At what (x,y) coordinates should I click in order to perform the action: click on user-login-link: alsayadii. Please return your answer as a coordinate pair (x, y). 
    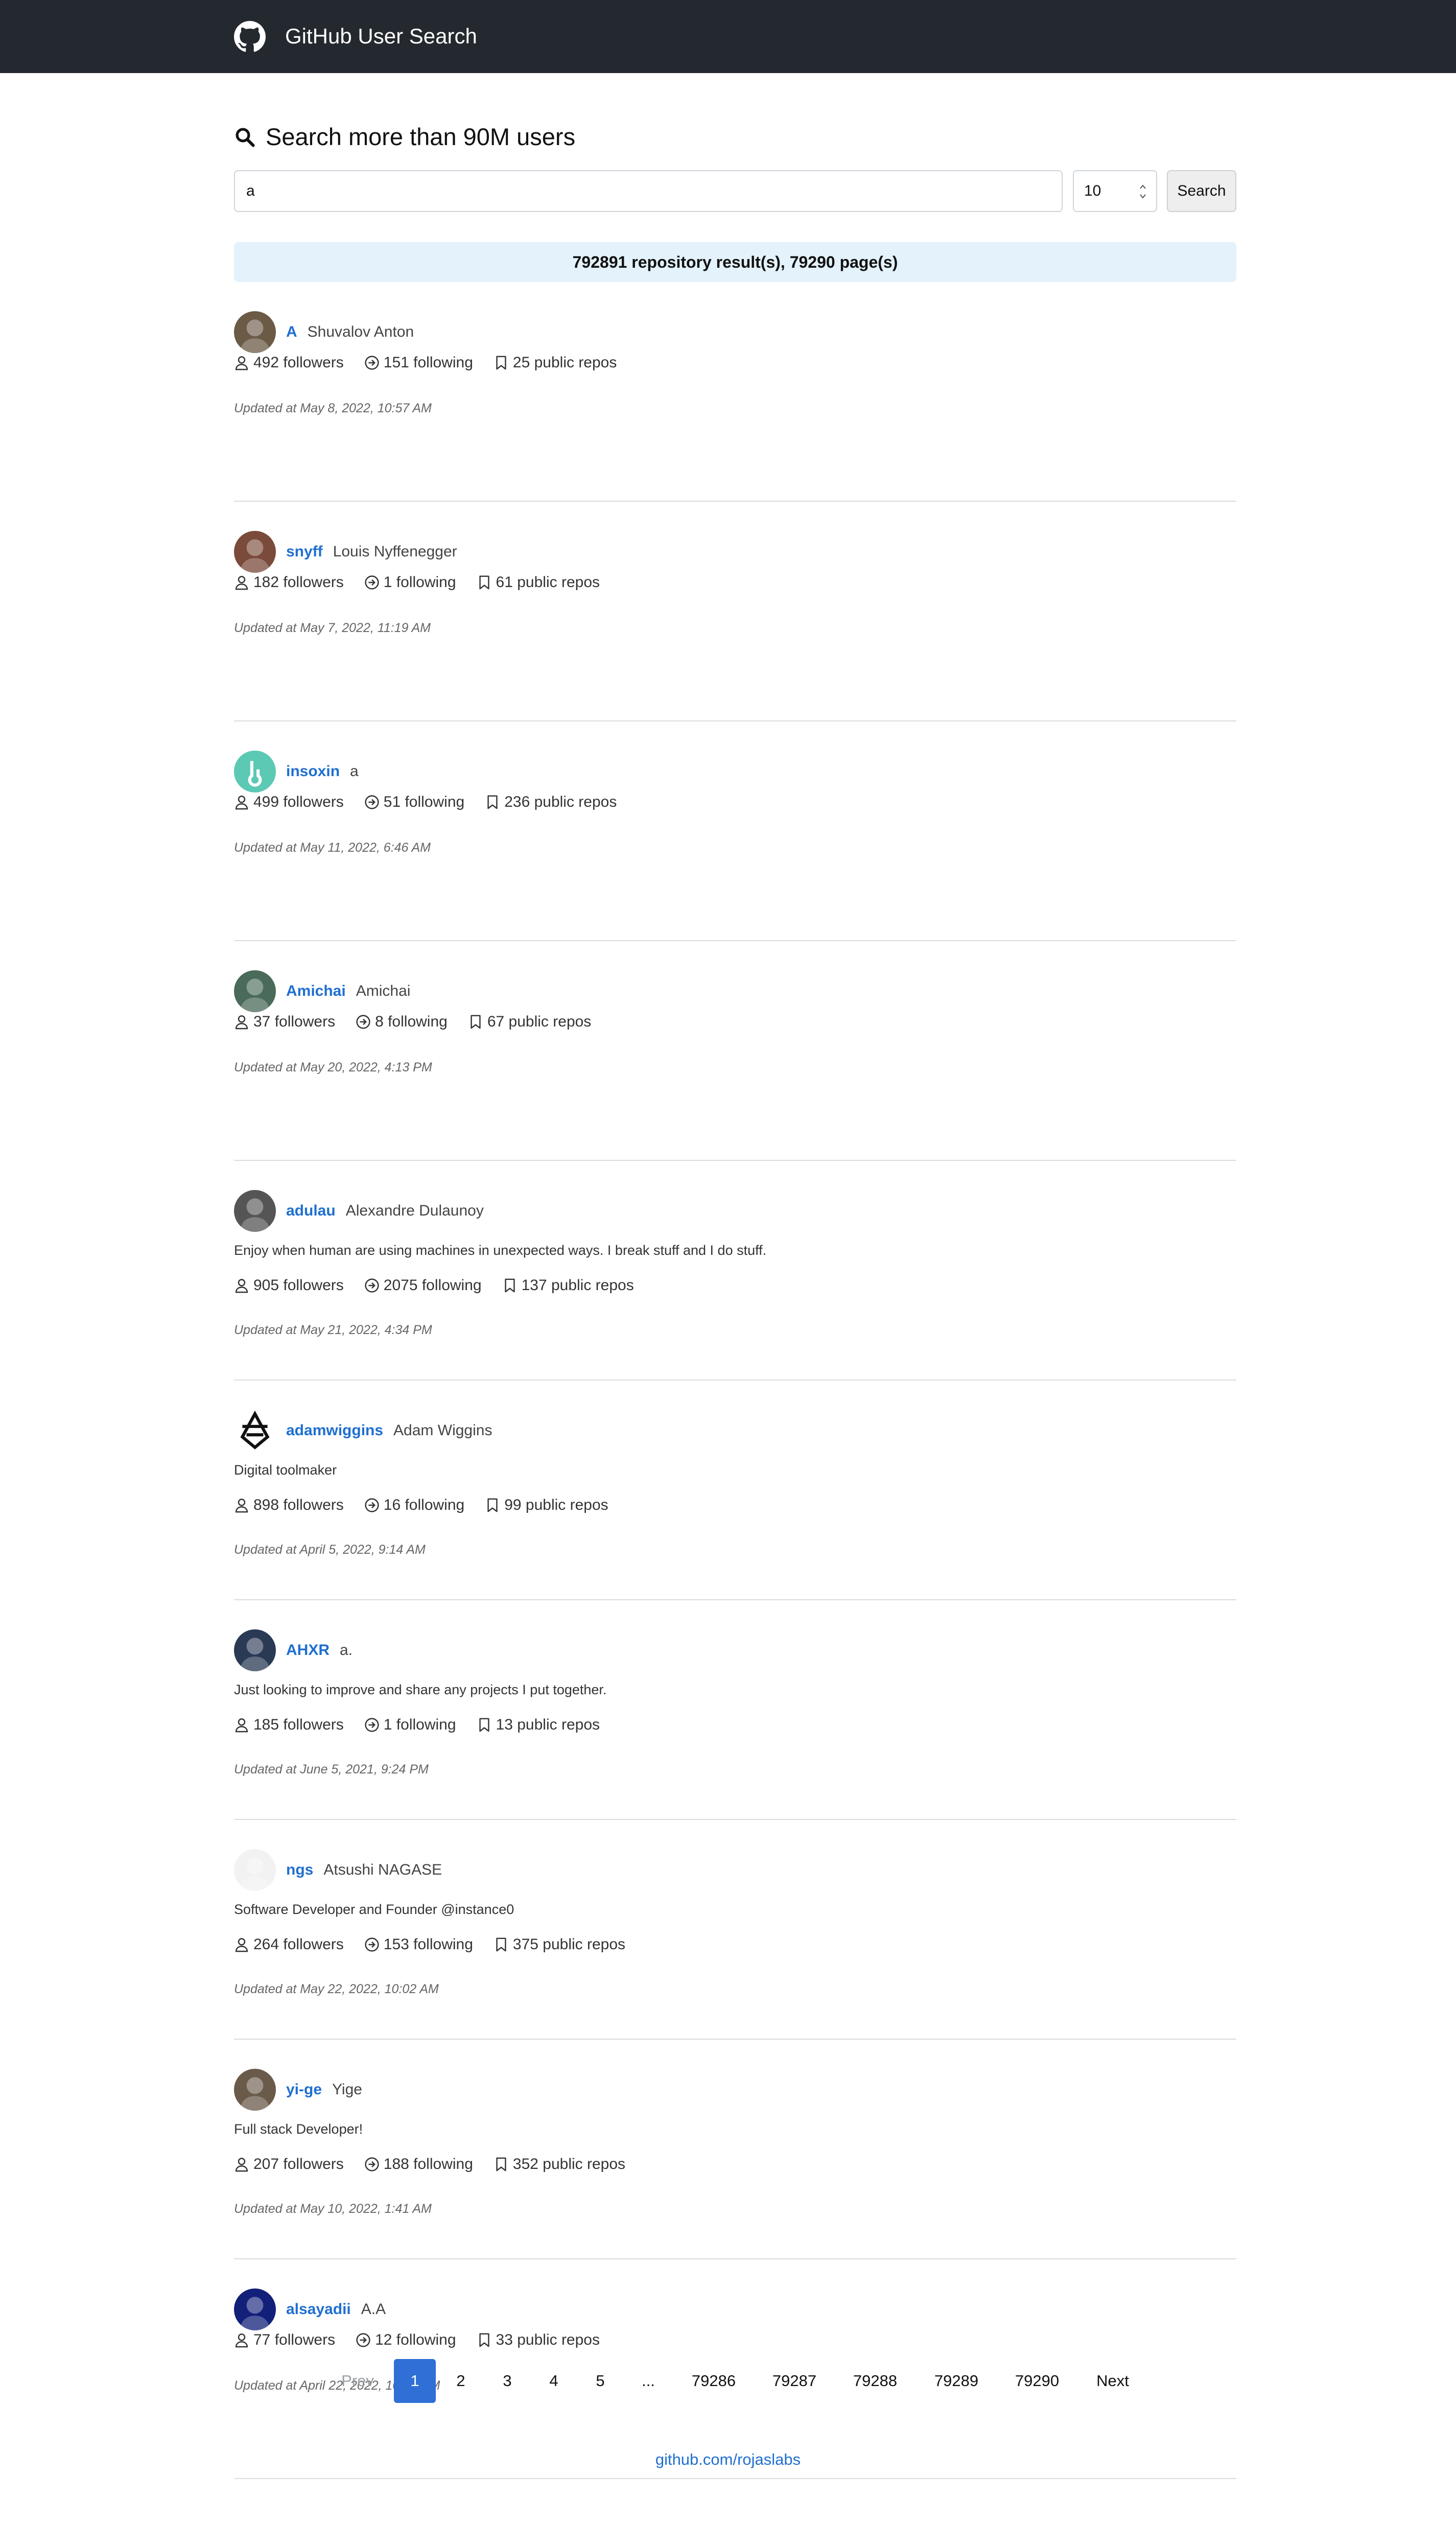
    Looking at the image, I should click on (318, 2309).